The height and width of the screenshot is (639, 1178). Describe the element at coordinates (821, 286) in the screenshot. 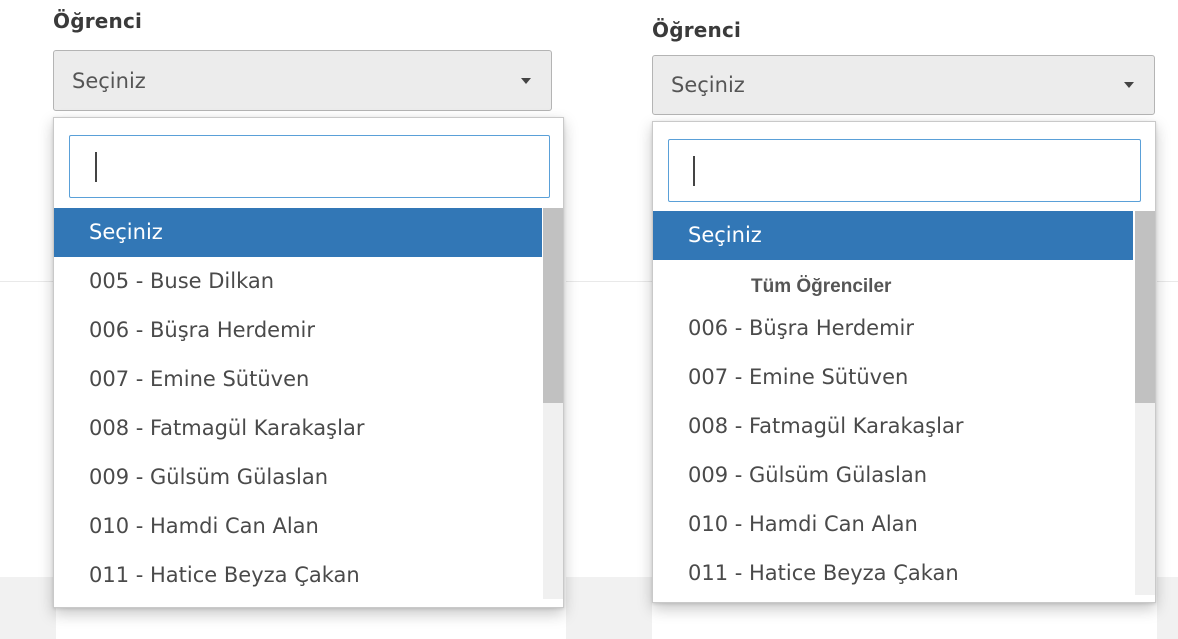

I see `group-label: Tüm Öğrenciler` at that location.